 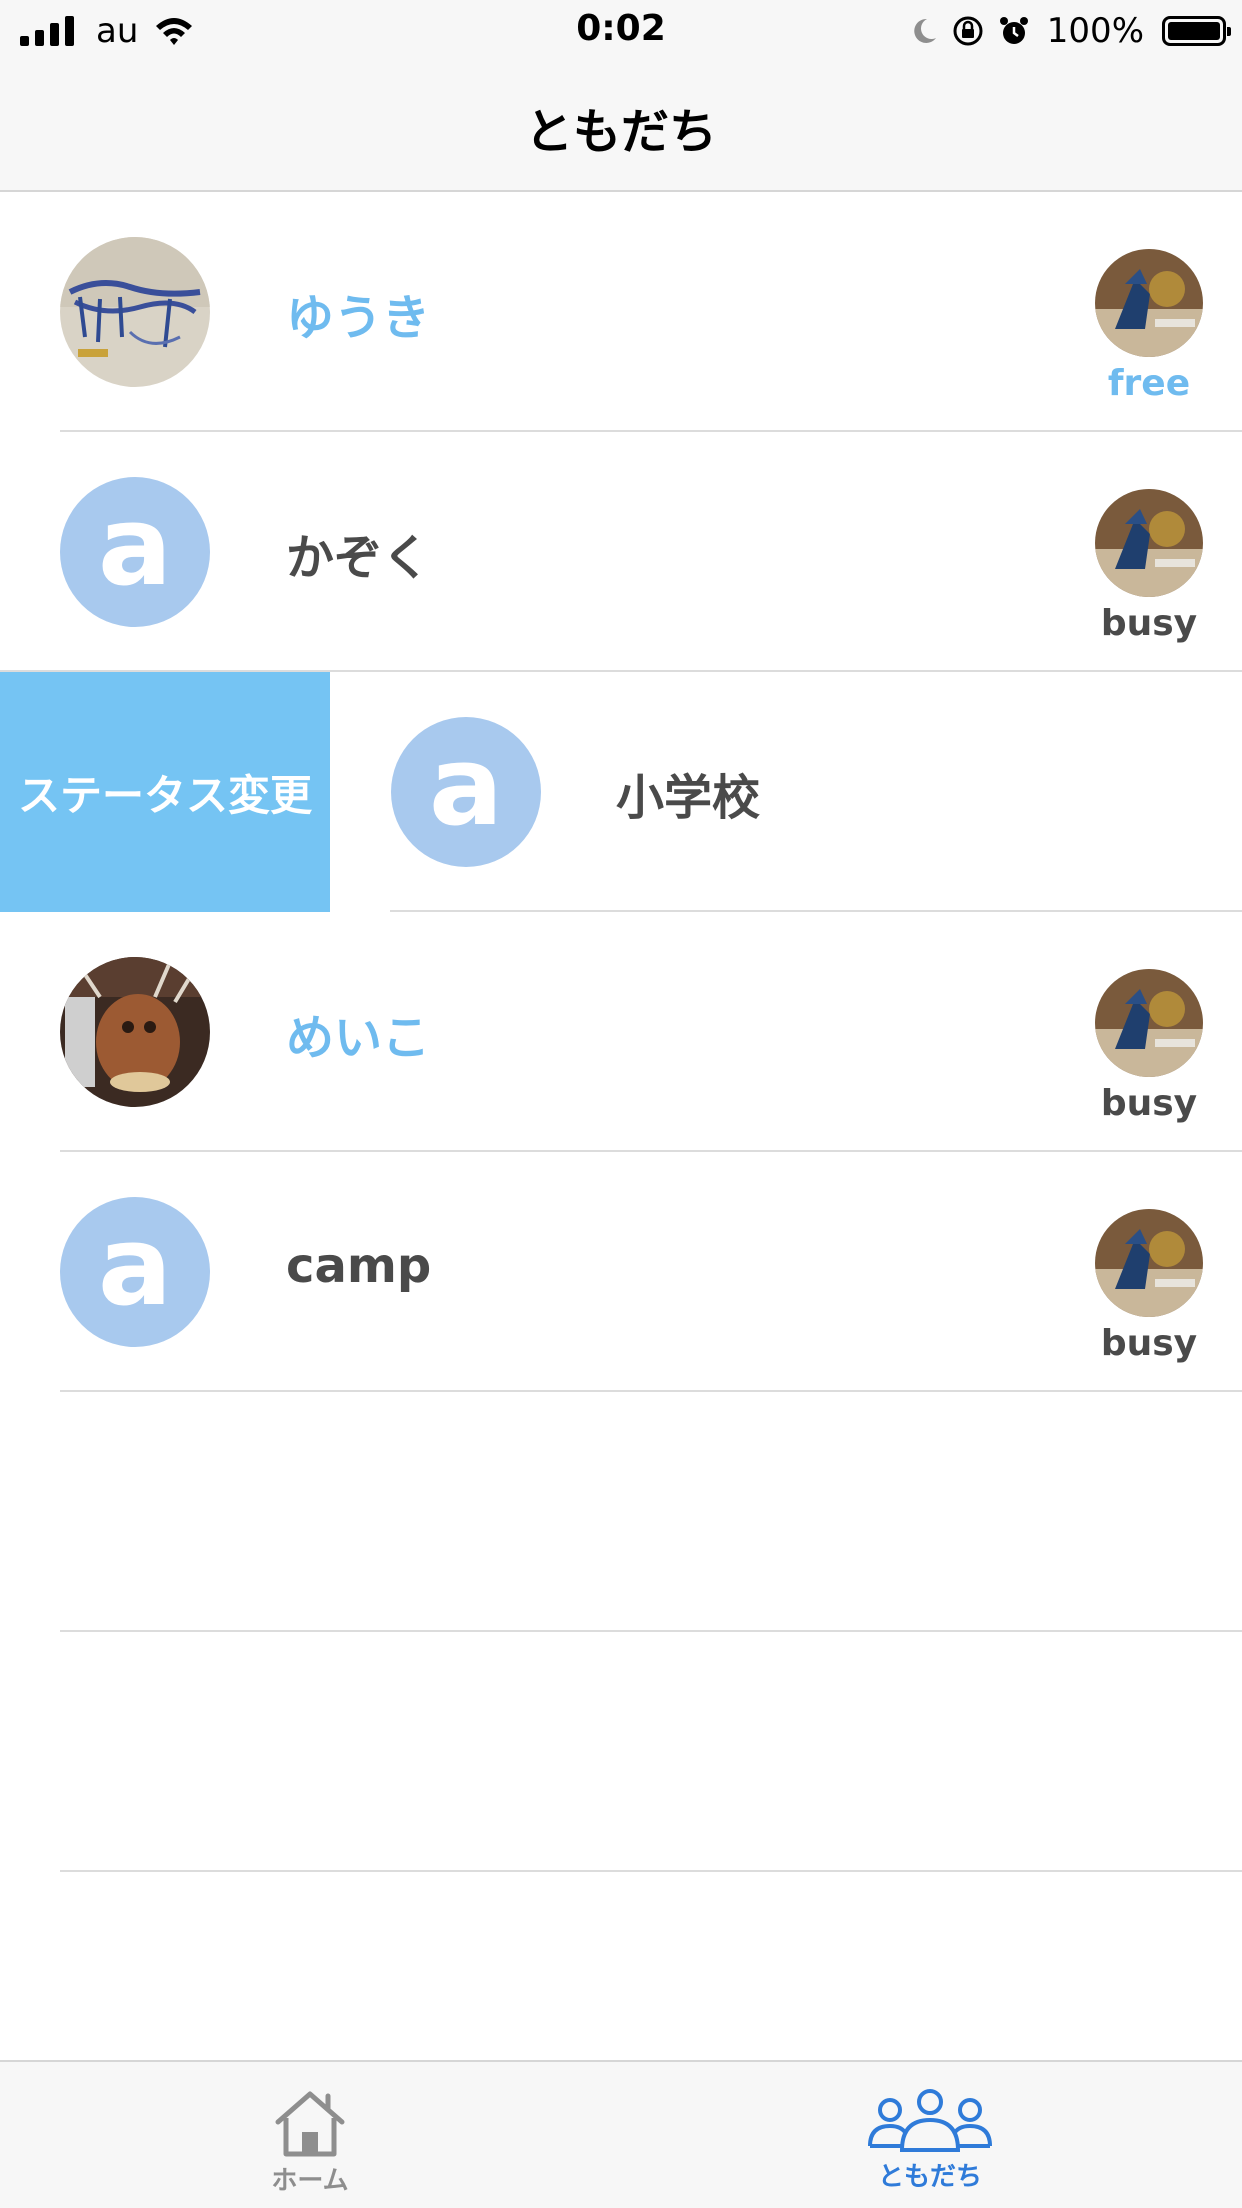 I want to click on friend-row-yuuki: ゆうき free, so click(x=621, y=312).